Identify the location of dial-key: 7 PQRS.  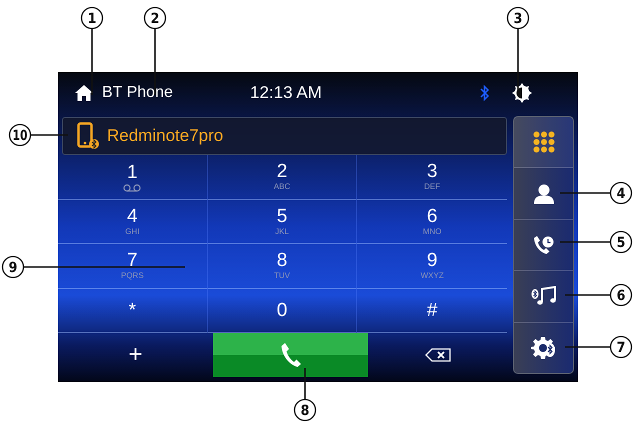
(133, 266).